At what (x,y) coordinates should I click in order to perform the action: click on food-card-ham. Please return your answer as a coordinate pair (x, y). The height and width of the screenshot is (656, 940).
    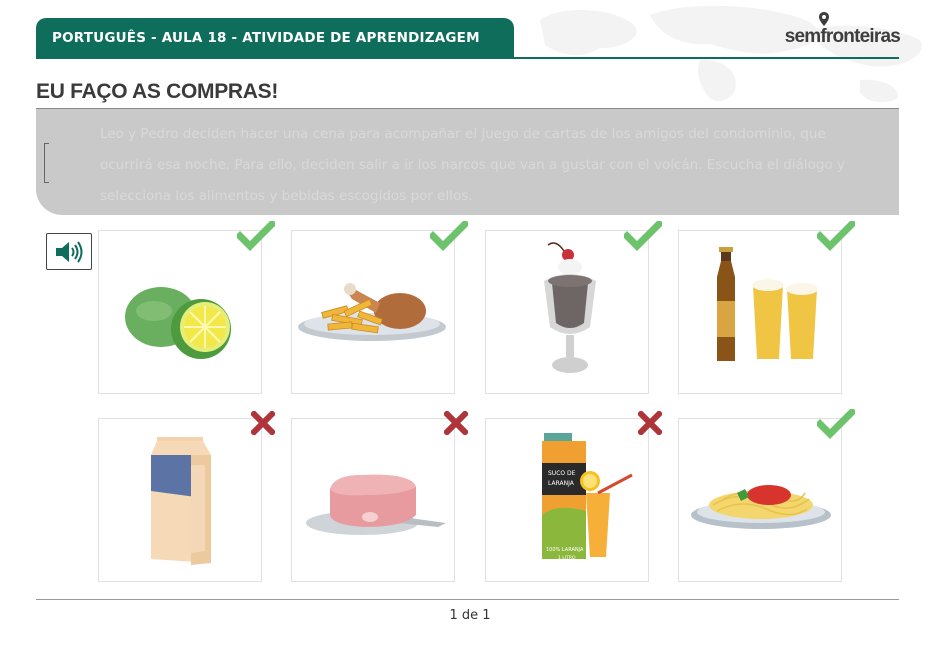
    Looking at the image, I should click on (379, 496).